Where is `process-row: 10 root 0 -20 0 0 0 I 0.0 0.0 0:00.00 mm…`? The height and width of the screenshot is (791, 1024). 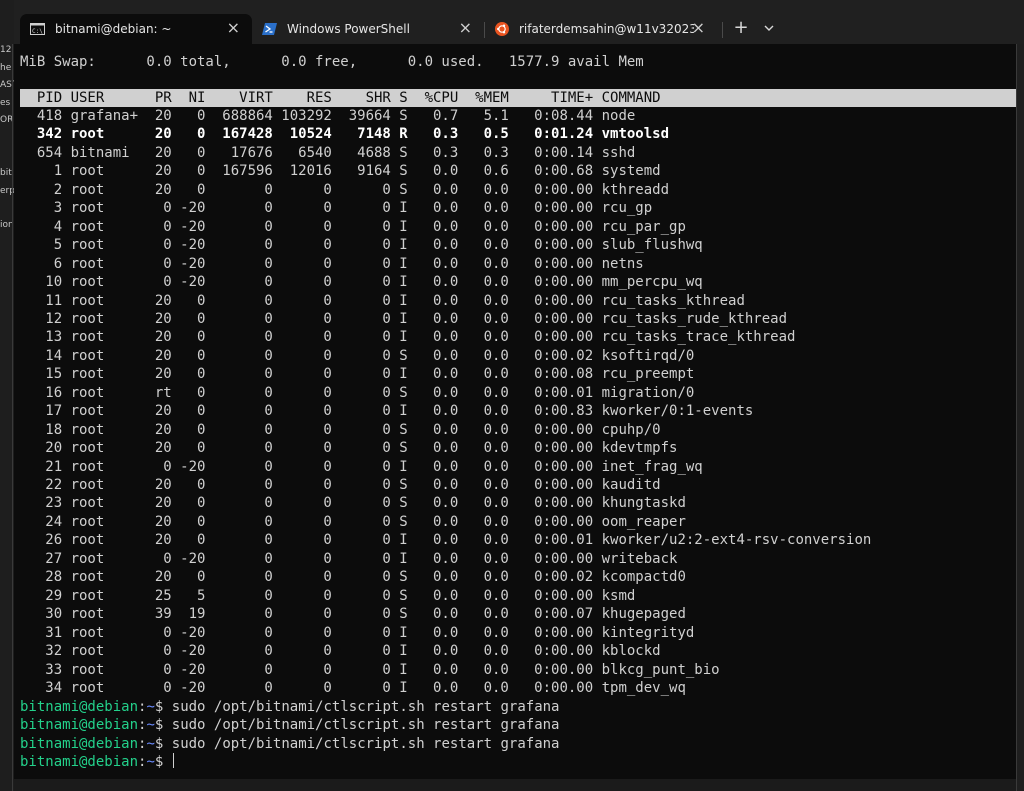
process-row: 10 root 0 -20 0 0 0 I 0.0 0.0 0:00.00 mm… is located at coordinates (361, 282).